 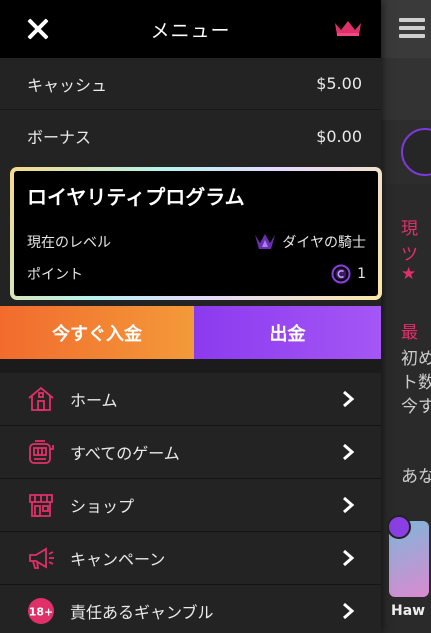 What do you see at coordinates (190, 558) in the screenshot?
I see `nav-item-campaign: キャンペーン` at bounding box center [190, 558].